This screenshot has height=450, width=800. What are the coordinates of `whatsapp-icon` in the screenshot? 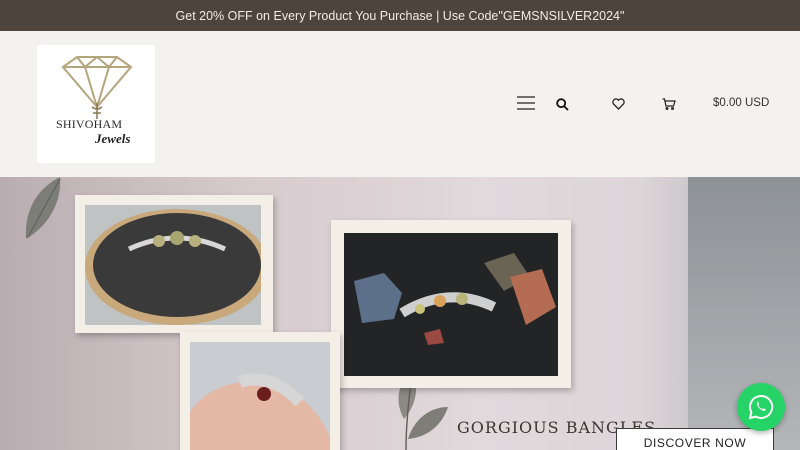 It's located at (761, 407).